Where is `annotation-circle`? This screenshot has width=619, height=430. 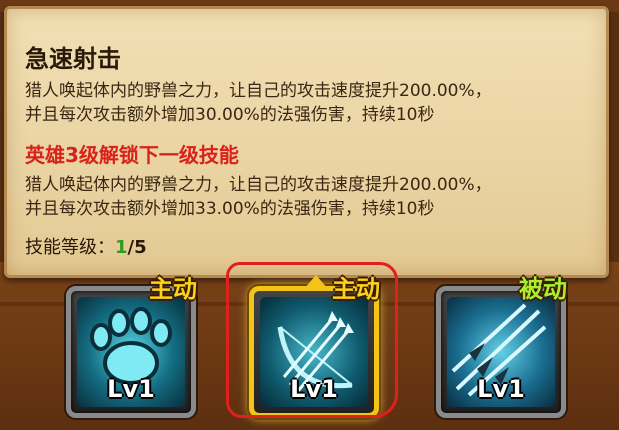
annotation-circle is located at coordinates (312, 340).